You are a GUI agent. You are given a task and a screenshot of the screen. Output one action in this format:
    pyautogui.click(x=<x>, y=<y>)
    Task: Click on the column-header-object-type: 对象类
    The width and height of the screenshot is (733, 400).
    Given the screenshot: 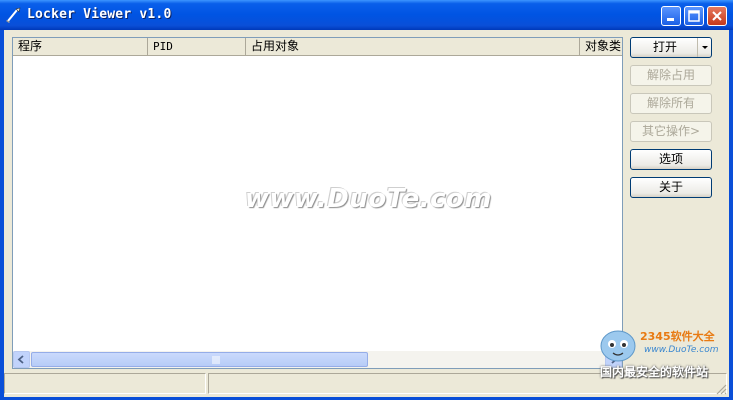 What is the action you would take?
    pyautogui.click(x=601, y=46)
    